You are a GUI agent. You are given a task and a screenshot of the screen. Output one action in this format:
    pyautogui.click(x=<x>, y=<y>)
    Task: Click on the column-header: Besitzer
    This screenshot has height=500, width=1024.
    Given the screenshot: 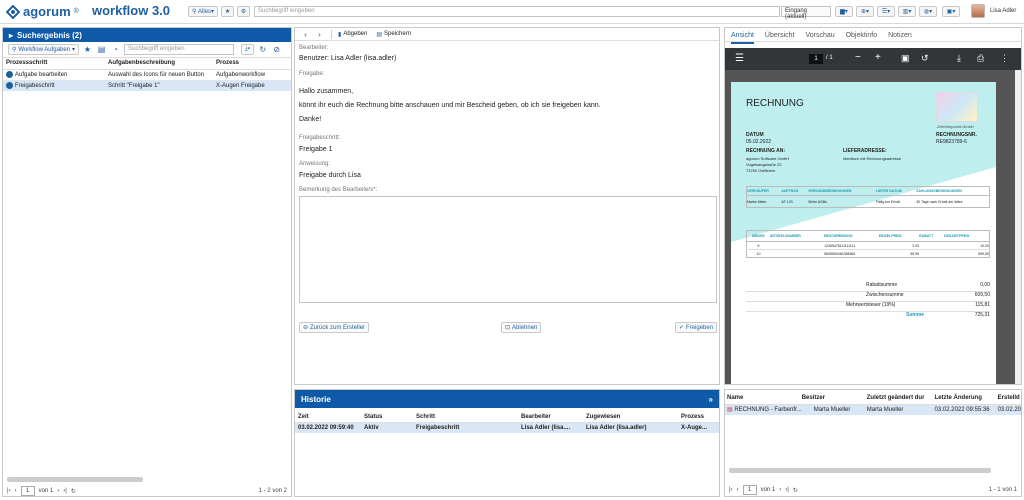 What is the action you would take?
    pyautogui.click(x=834, y=398)
    